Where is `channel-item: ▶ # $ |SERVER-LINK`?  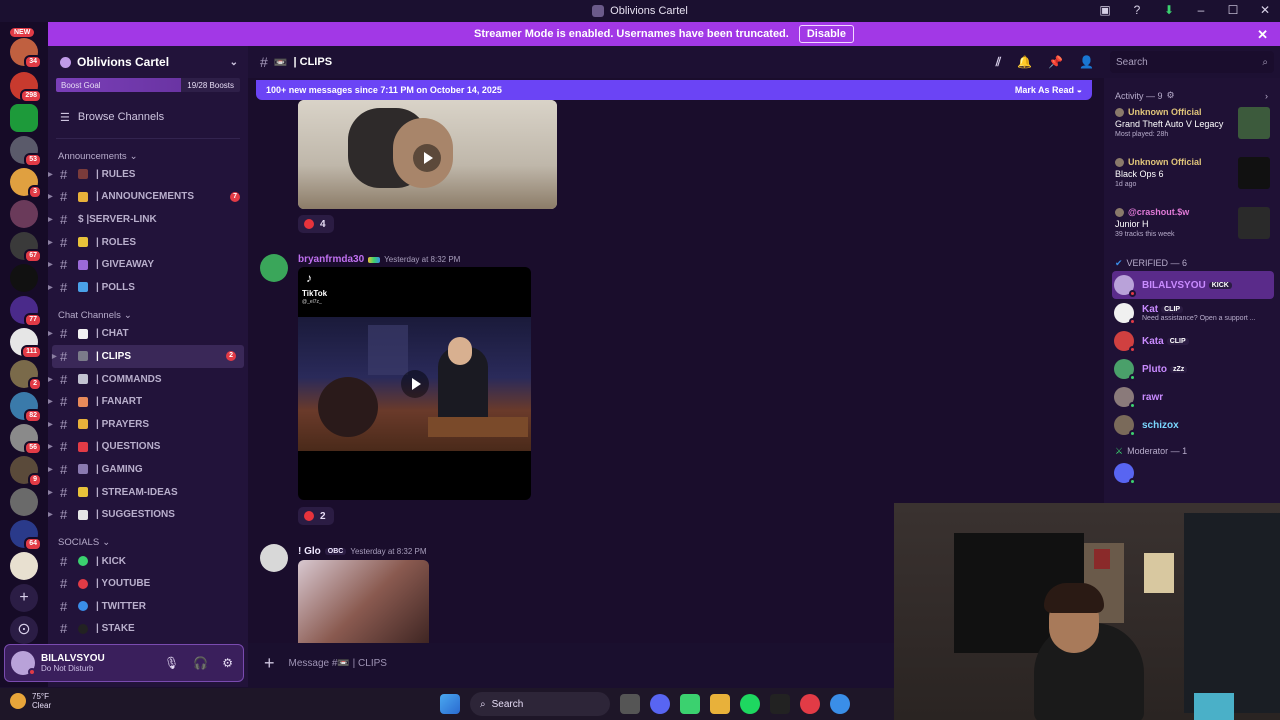 channel-item: ▶ # $ |SERVER-LINK is located at coordinates (148, 219).